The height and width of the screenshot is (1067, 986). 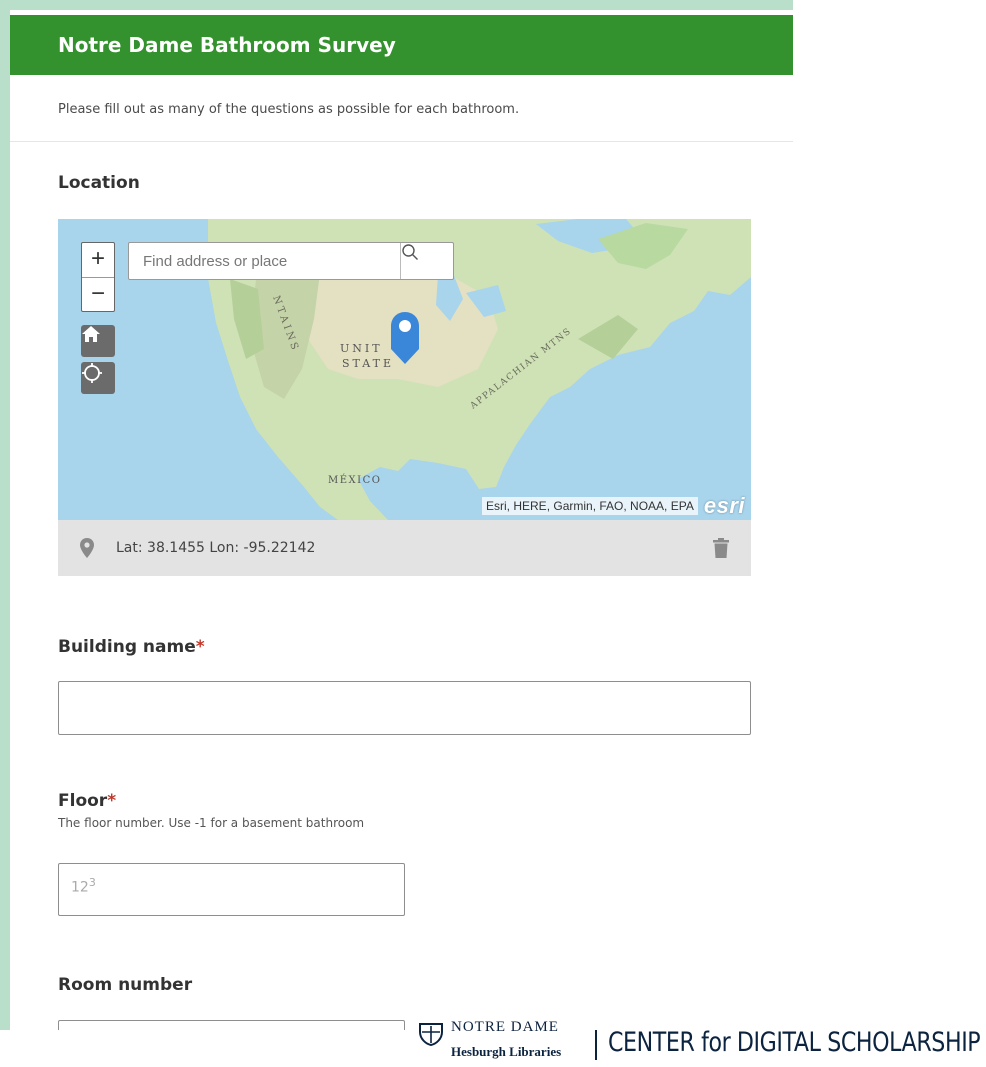 What do you see at coordinates (590, 506) in the screenshot?
I see `attribution-text: Esri, HERE, Garmin, FAO, NOAA, EPA` at bounding box center [590, 506].